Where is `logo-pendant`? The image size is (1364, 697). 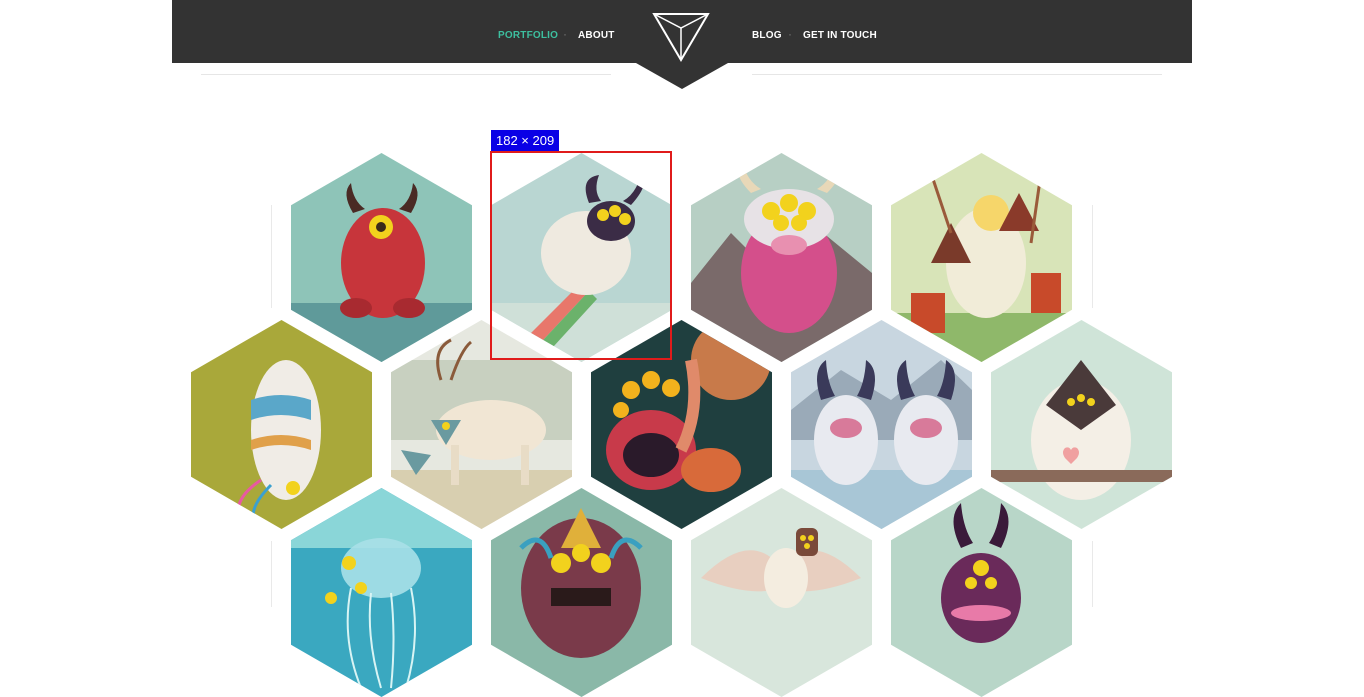 logo-pendant is located at coordinates (682, 76).